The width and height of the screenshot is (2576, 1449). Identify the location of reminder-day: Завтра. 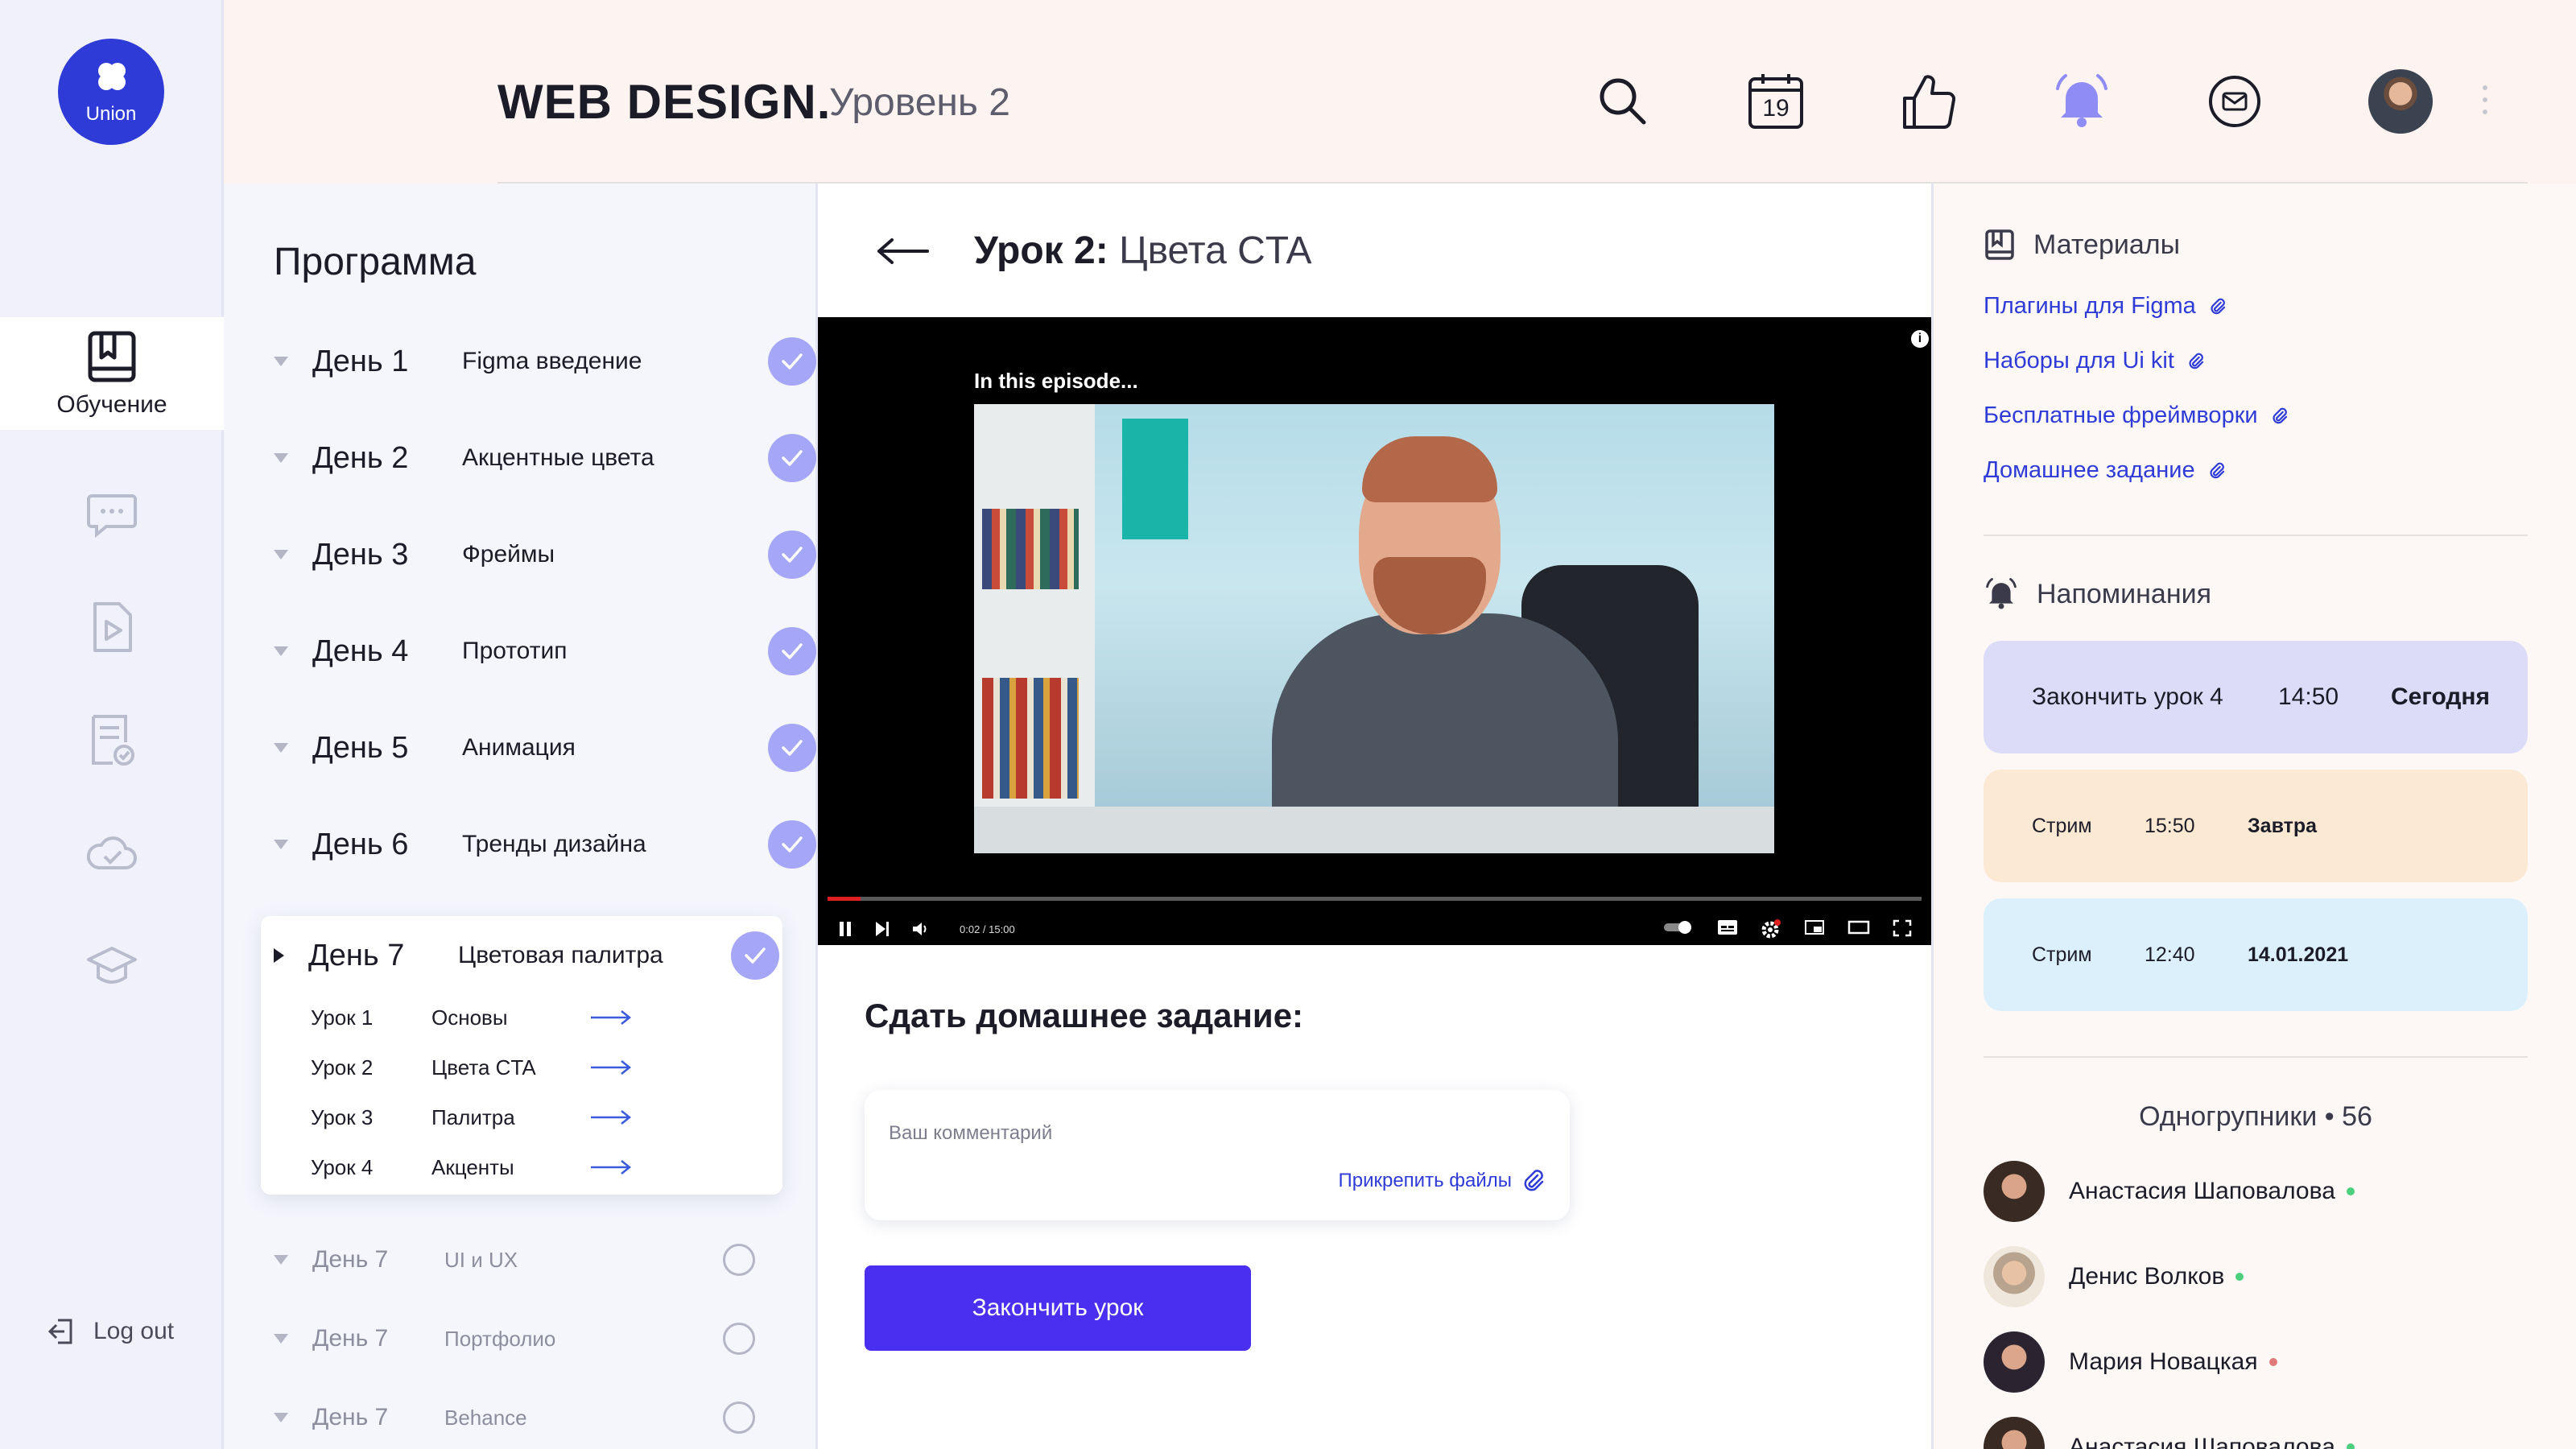
(2283, 825).